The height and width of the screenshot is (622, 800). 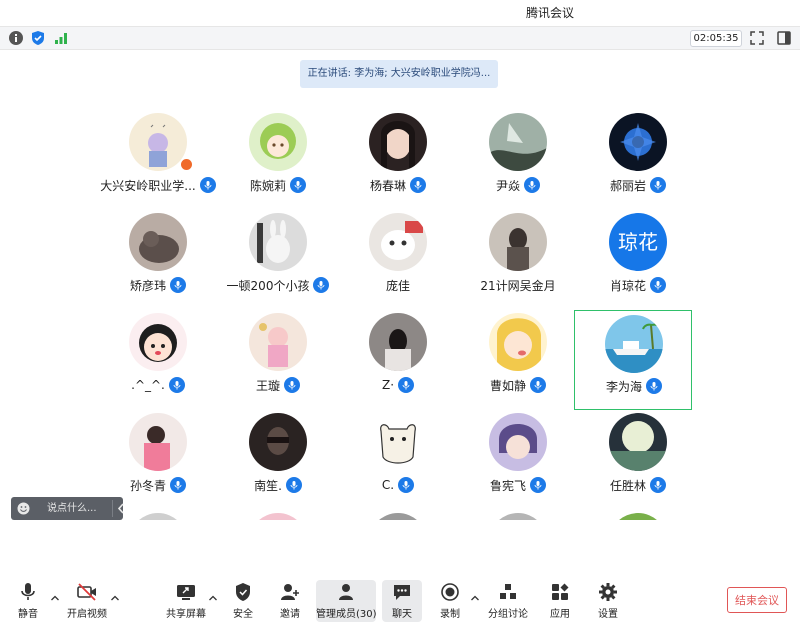 I want to click on emoji-icon, so click(x=23, y=508).